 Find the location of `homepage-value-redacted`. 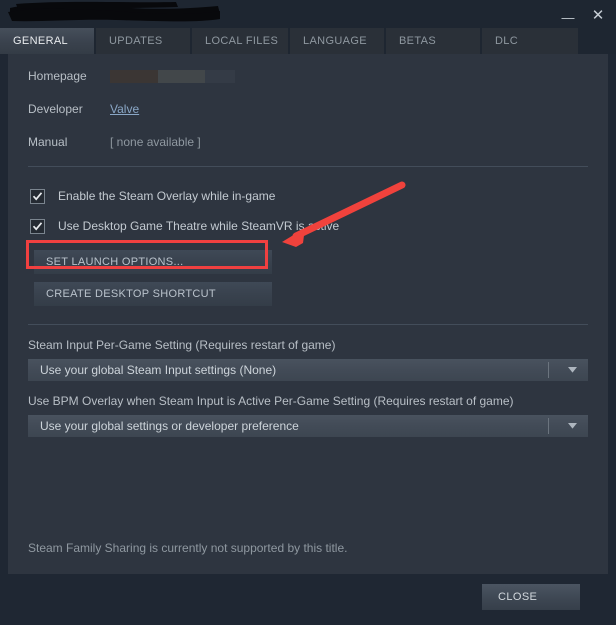

homepage-value-redacted is located at coordinates (172, 76).